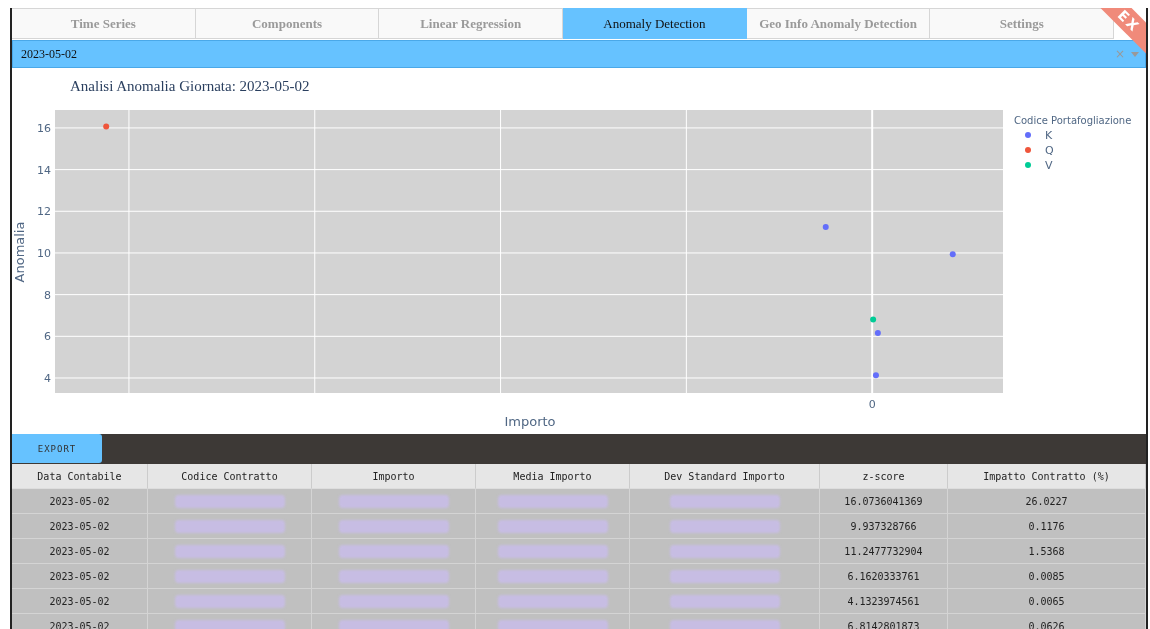 The image size is (1150, 629). I want to click on column-header: Importo, so click(394, 476).